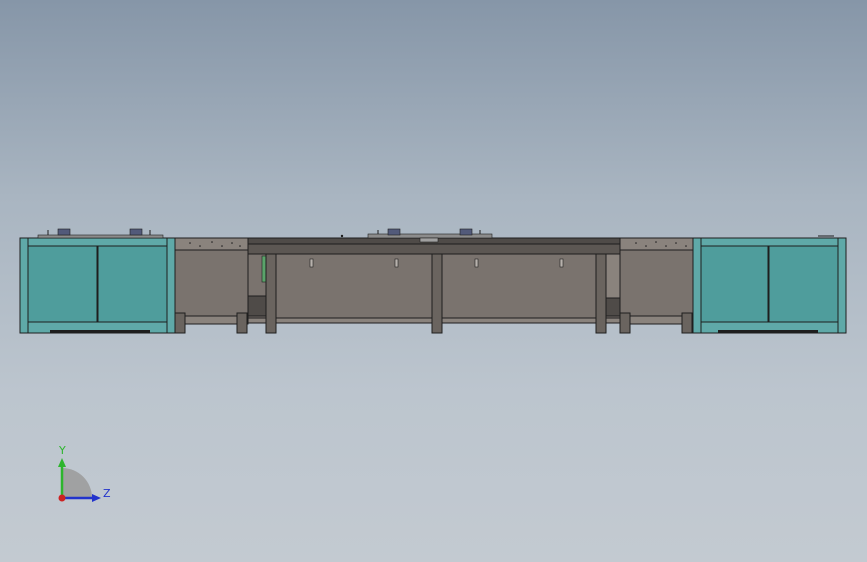 This screenshot has height=562, width=867. What do you see at coordinates (62, 450) in the screenshot?
I see `y-axis-label: Y` at bounding box center [62, 450].